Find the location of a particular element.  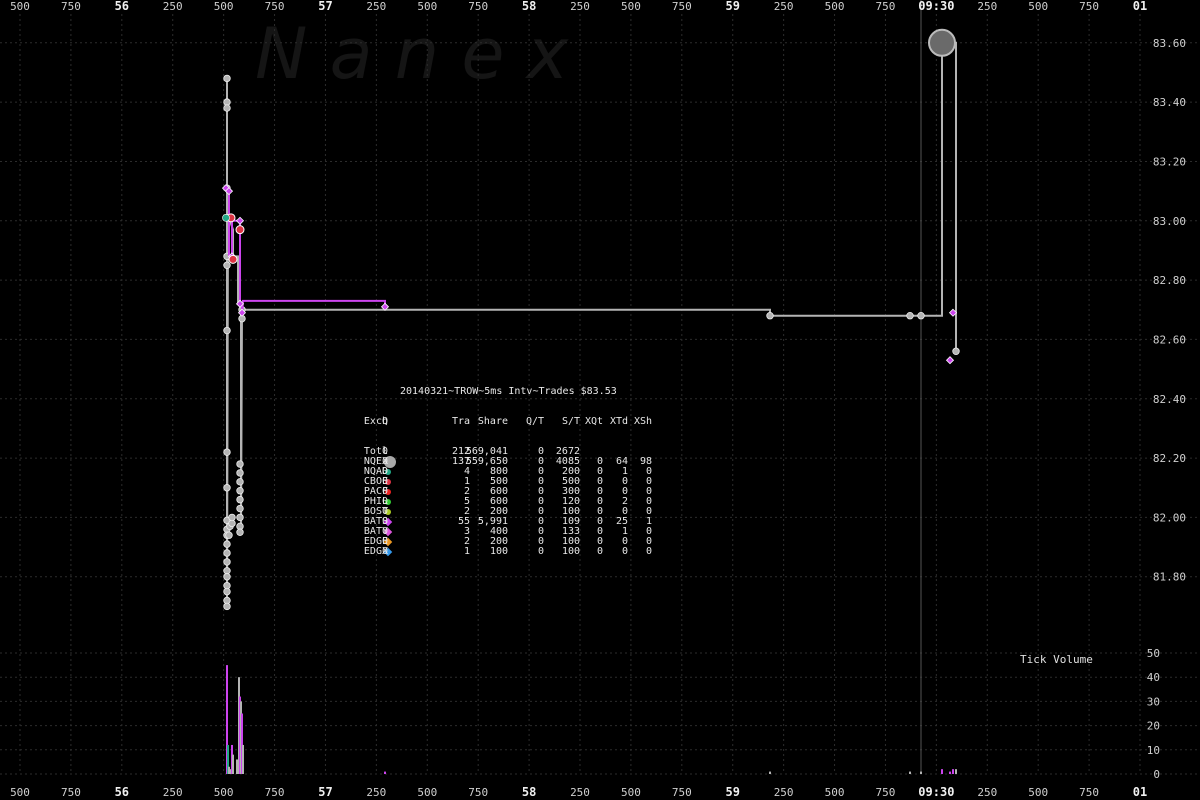

legend-header-cell: Share is located at coordinates (492, 421).